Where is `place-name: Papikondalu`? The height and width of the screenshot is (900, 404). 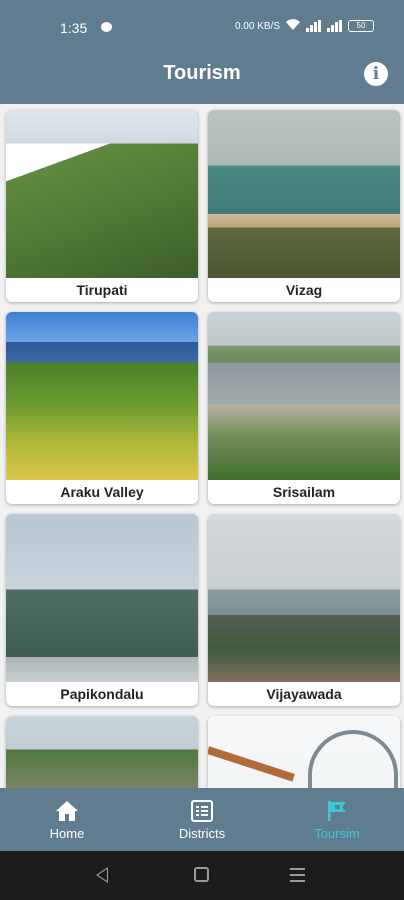 place-name: Papikondalu is located at coordinates (102, 694).